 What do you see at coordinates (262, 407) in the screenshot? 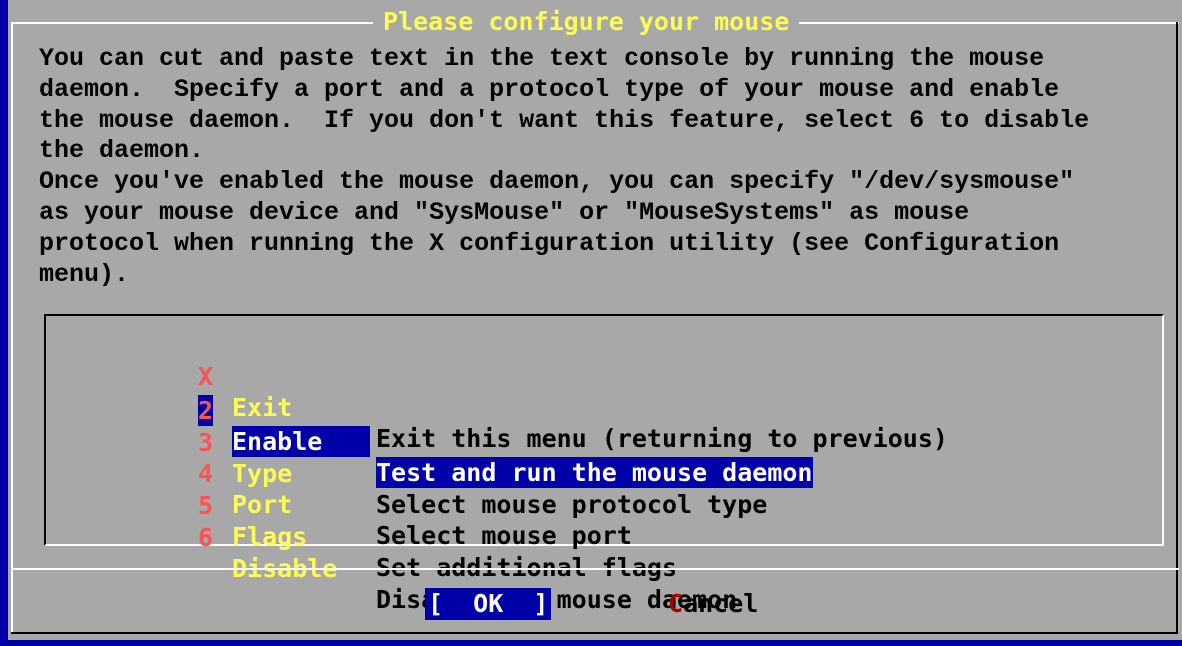
I see `menu-item-name: Exit` at bounding box center [262, 407].